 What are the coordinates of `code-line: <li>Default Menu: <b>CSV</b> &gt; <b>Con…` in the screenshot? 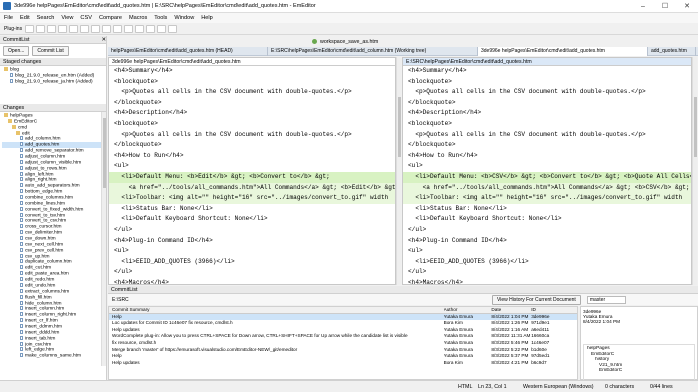 It's located at (547, 177).